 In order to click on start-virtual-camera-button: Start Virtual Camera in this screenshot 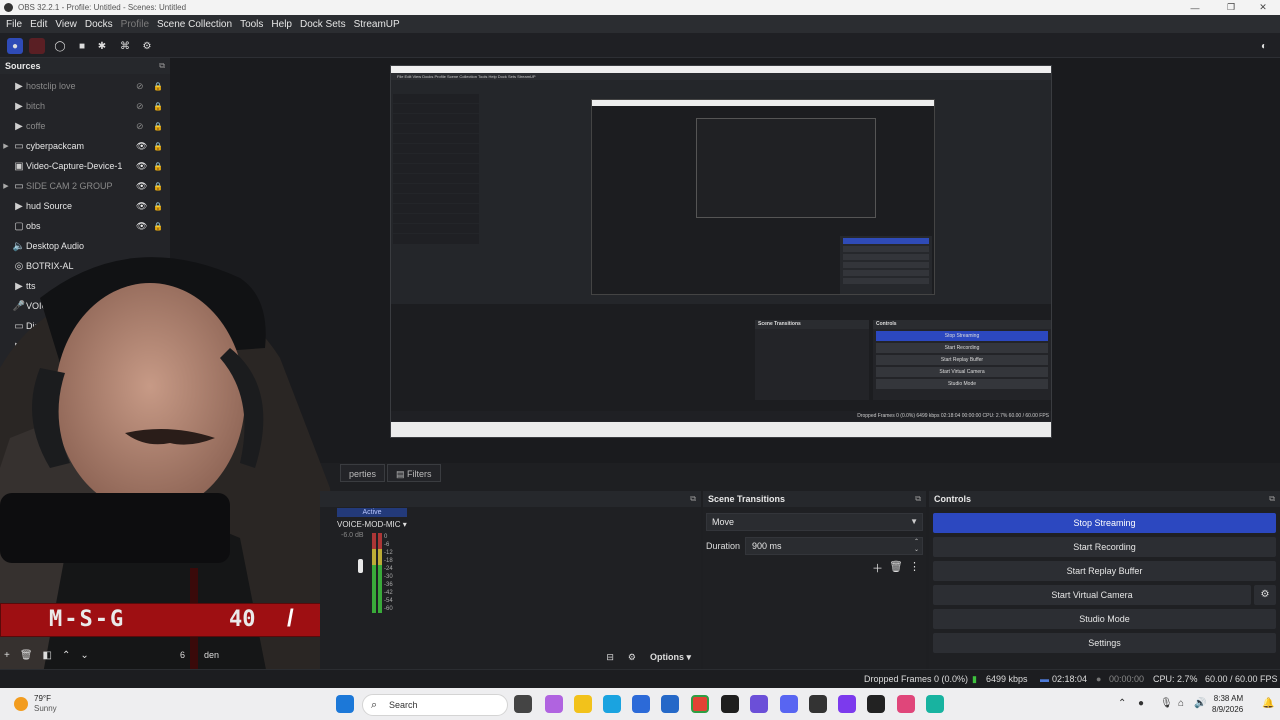, I will do `click(1092, 595)`.